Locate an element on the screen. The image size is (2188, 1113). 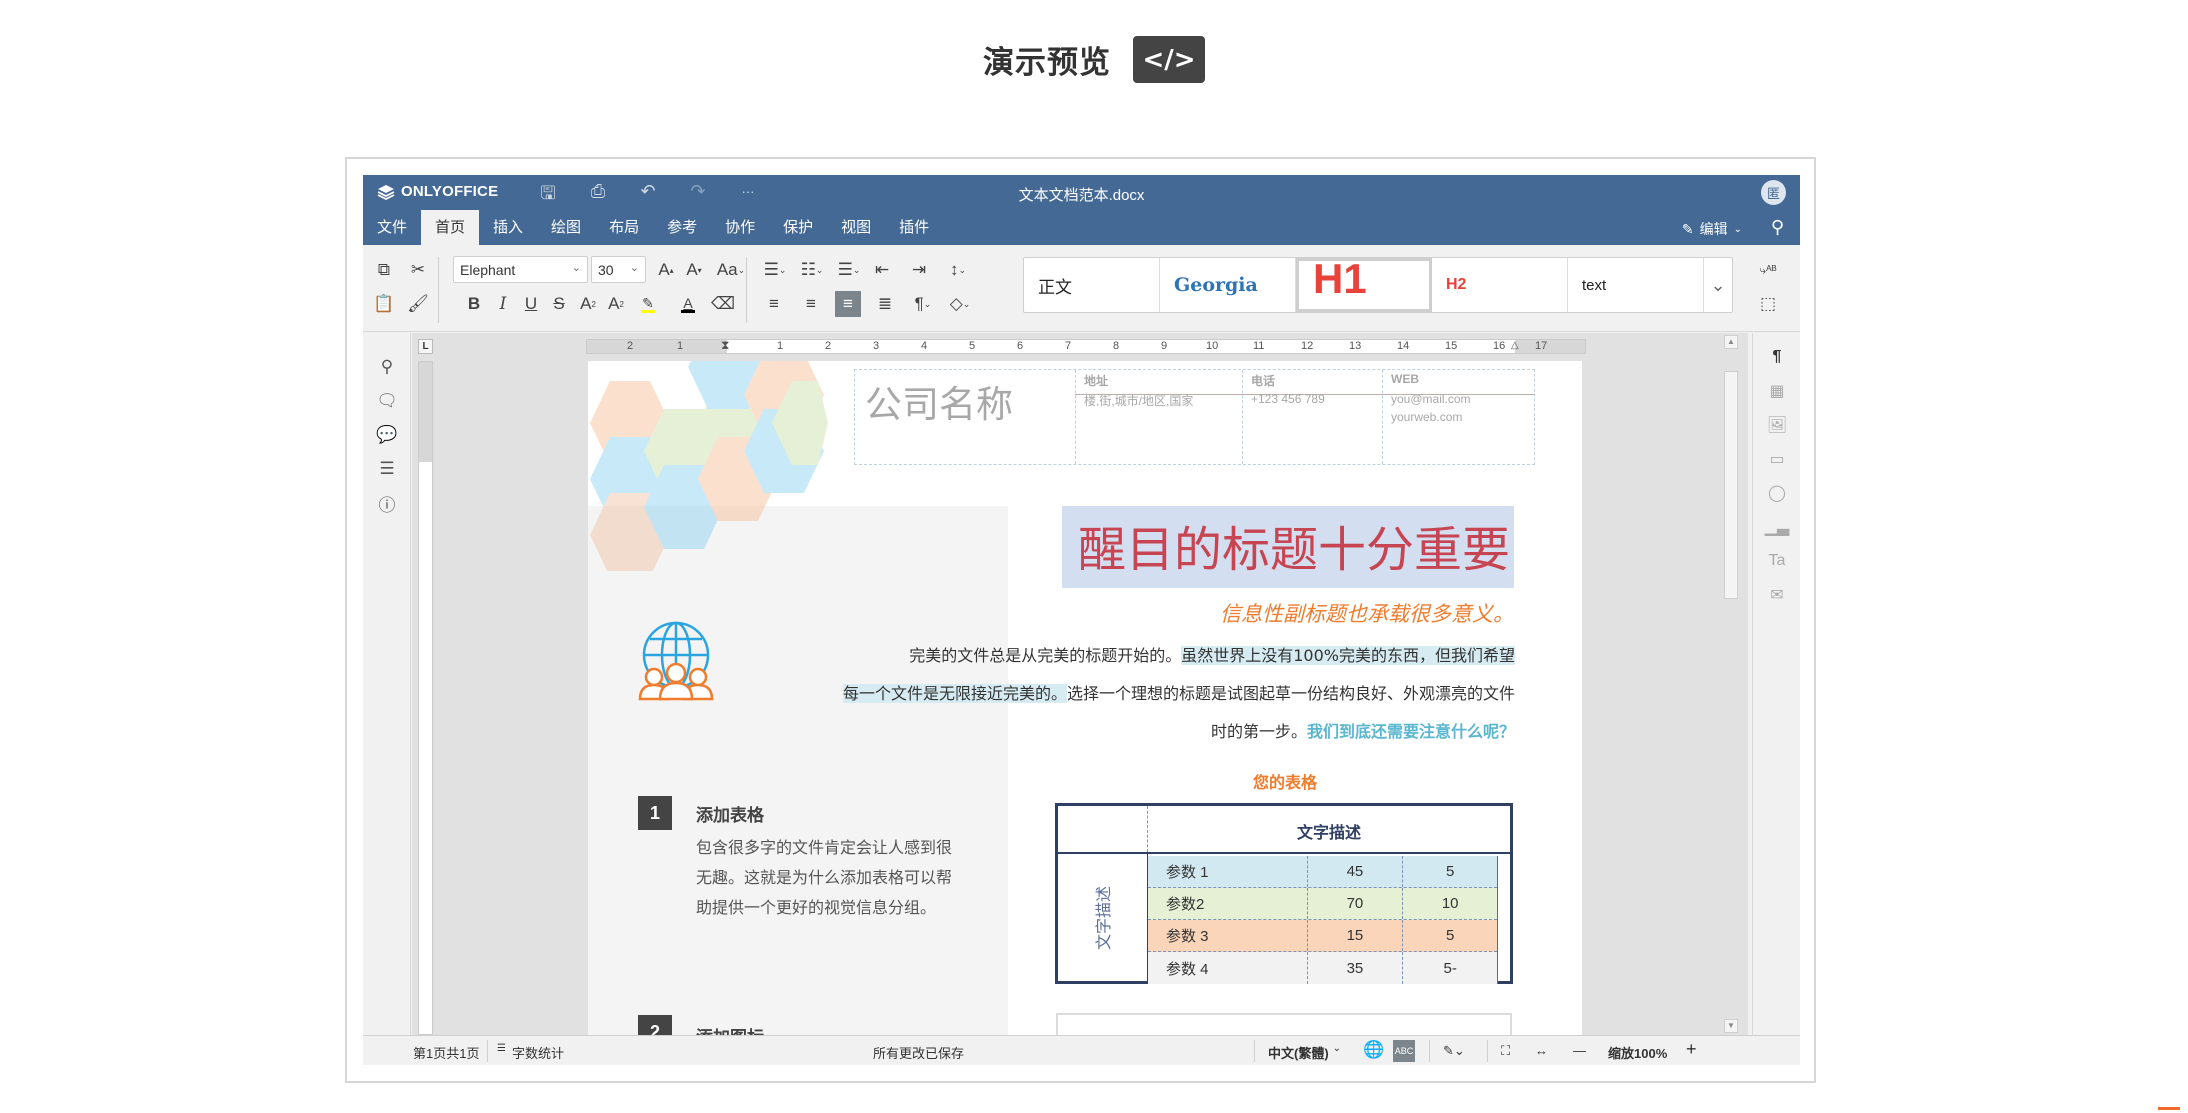
company-name: 公司名称 is located at coordinates (939, 404).